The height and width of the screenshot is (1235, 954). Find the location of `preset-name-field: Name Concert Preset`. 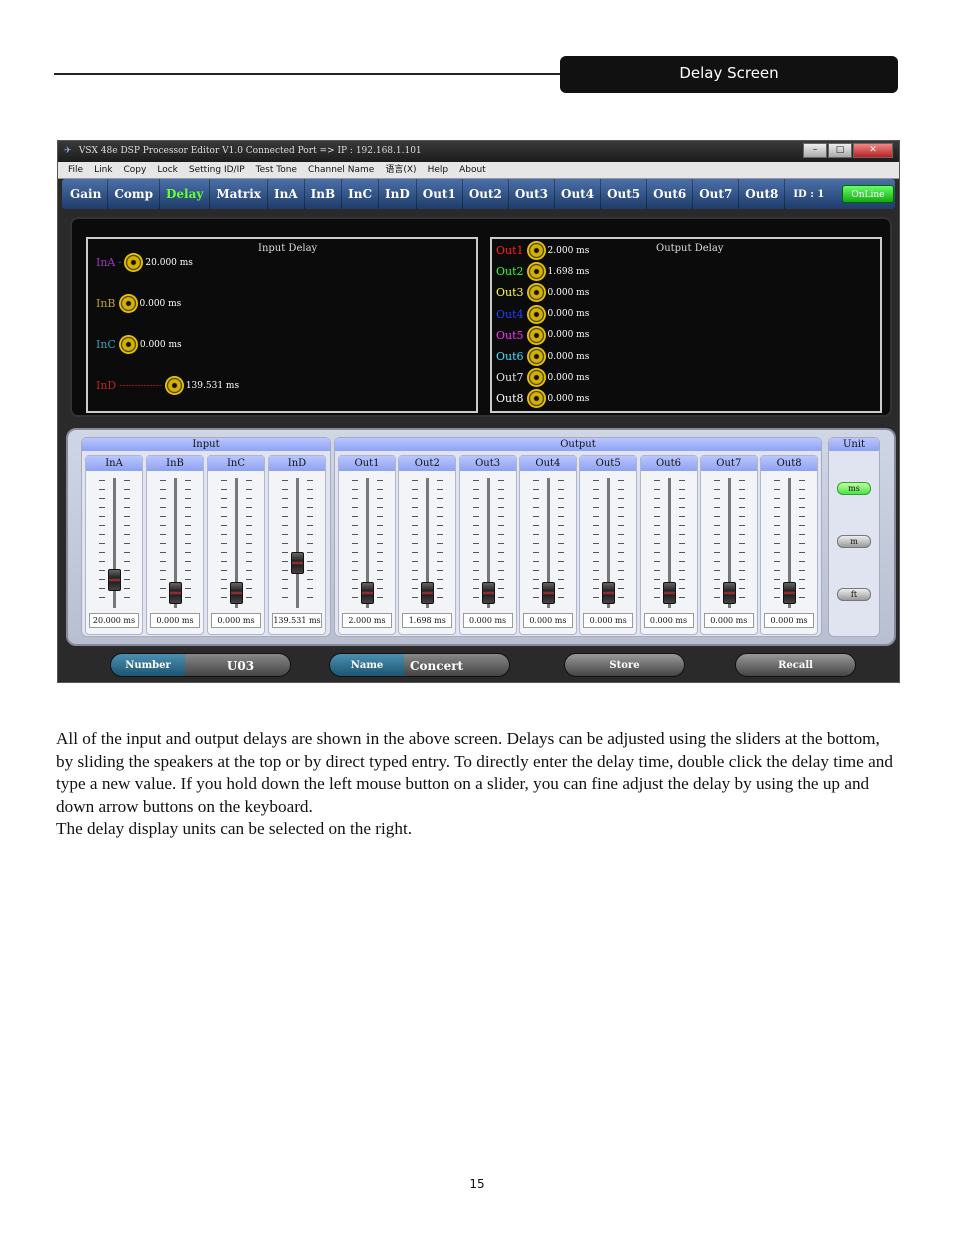

preset-name-field: Name Concert Preset is located at coordinates (419, 665).